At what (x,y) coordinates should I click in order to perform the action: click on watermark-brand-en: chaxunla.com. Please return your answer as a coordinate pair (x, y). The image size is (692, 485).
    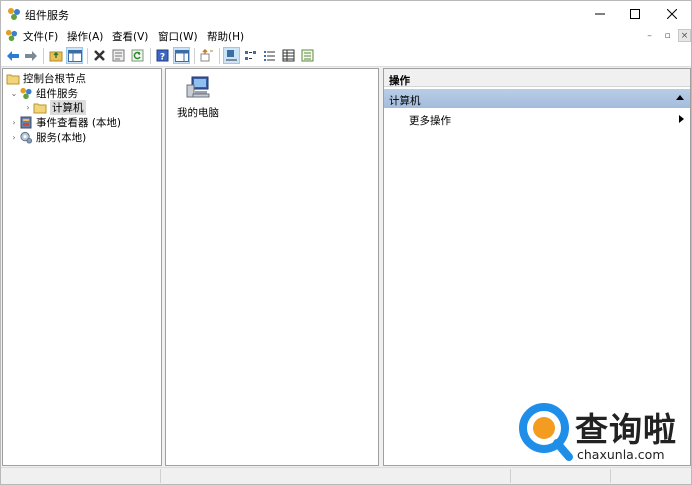
    Looking at the image, I should click on (621, 454).